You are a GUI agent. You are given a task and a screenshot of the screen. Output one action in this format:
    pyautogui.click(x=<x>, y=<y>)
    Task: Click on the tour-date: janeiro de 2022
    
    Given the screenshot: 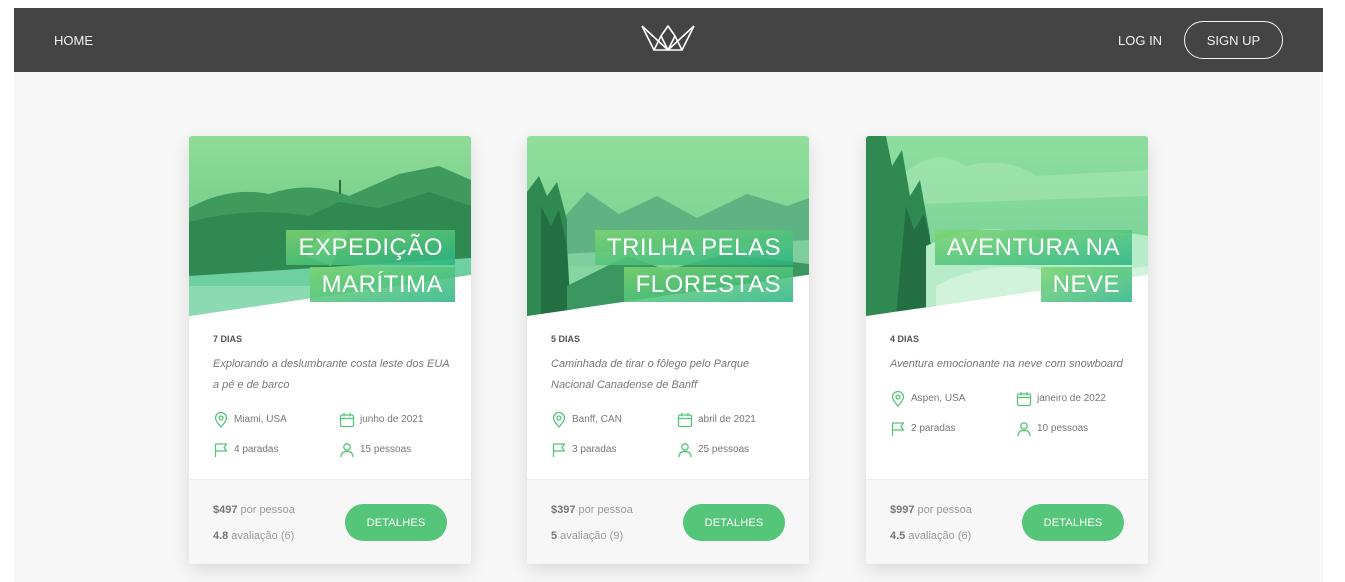 What is the action you would take?
    pyautogui.click(x=1076, y=398)
    